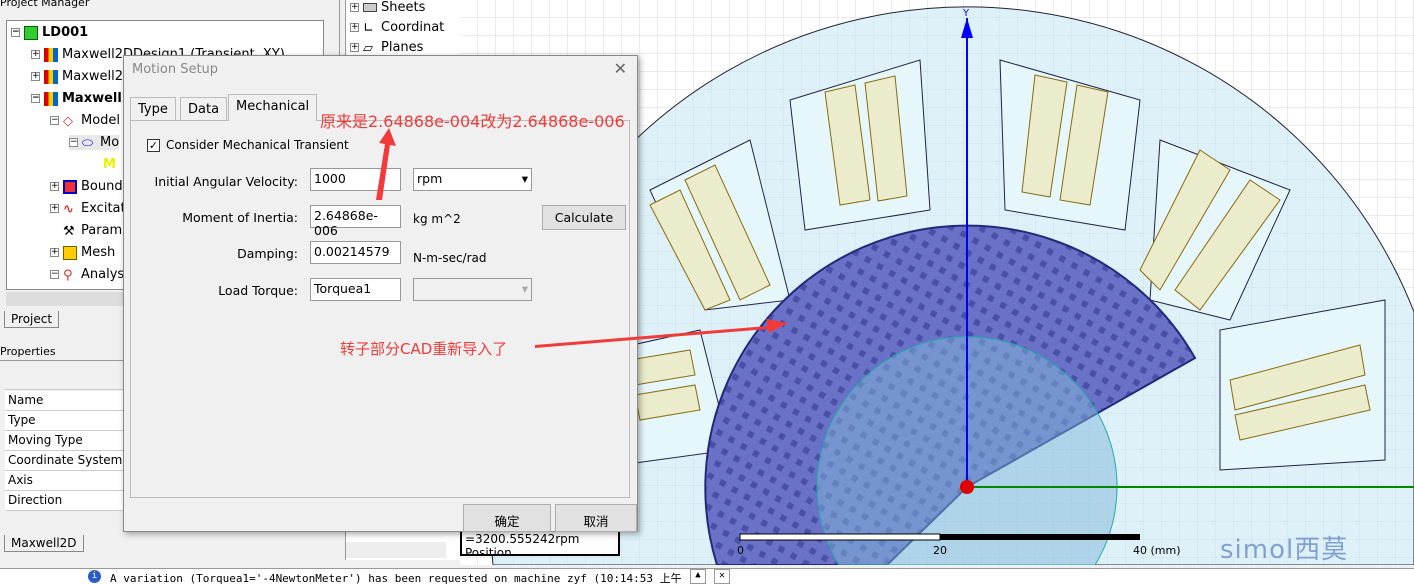 Image resolution: width=1414 pixels, height=584 pixels. What do you see at coordinates (85, 121) in the screenshot?
I see `tree-item-model: − ◇ Model` at bounding box center [85, 121].